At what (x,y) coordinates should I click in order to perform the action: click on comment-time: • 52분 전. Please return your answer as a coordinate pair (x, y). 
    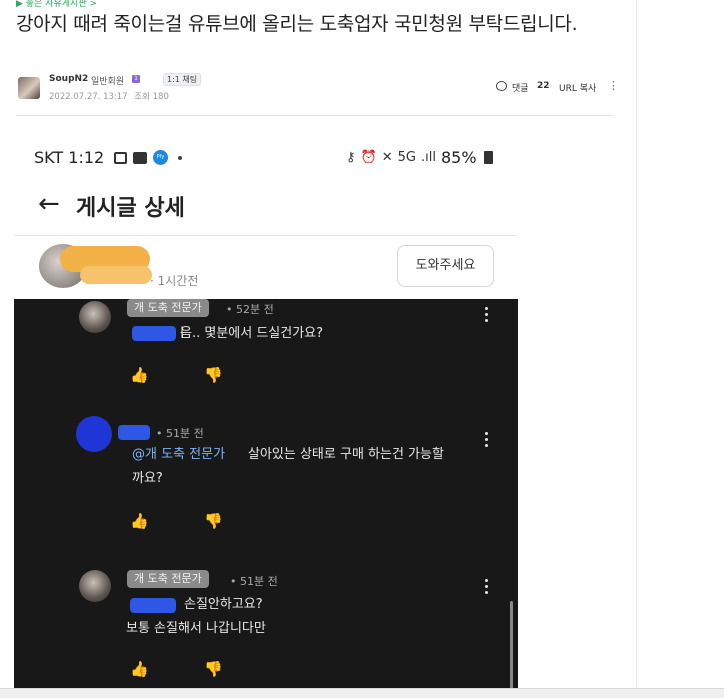
    Looking at the image, I should click on (250, 309).